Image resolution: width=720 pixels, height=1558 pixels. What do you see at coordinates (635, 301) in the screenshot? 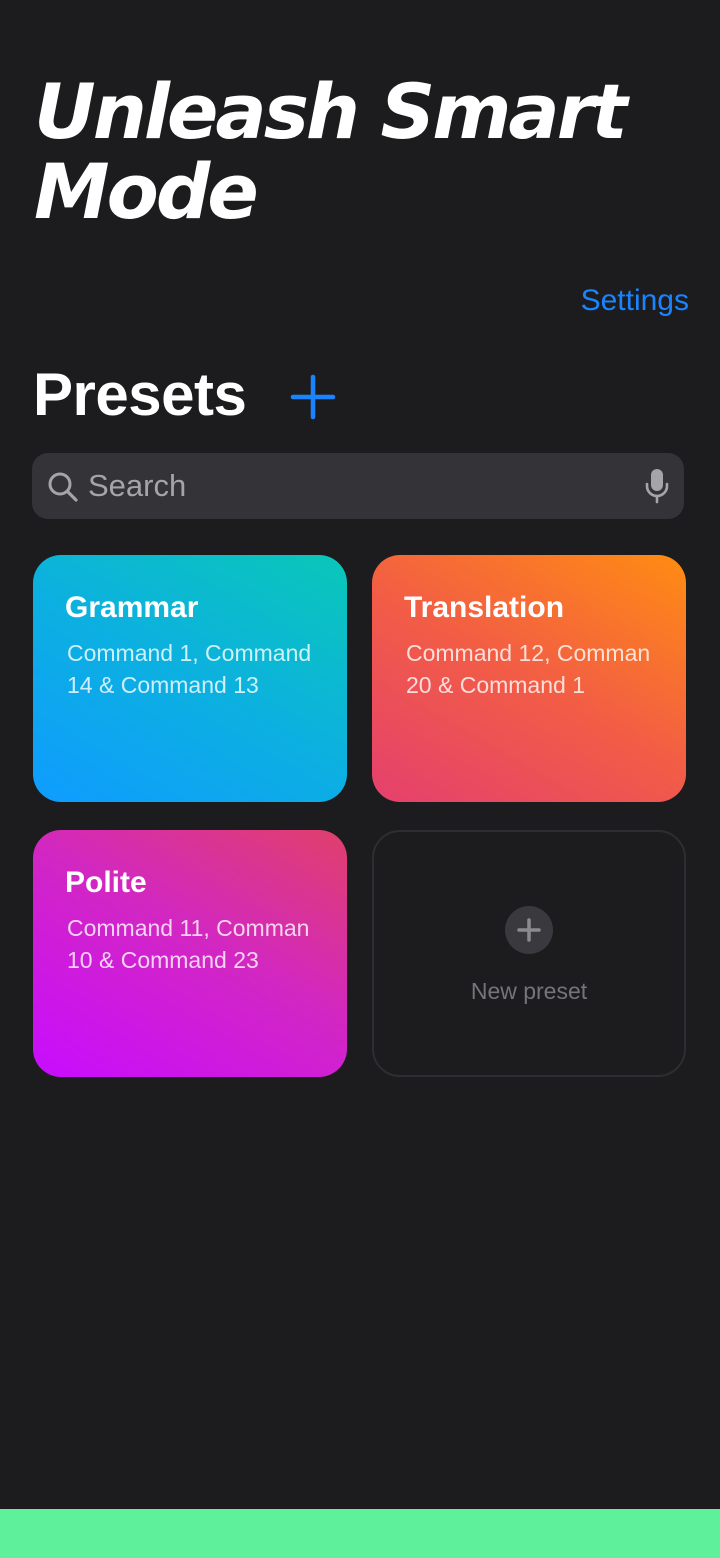
I see `settings-link: Settings` at bounding box center [635, 301].